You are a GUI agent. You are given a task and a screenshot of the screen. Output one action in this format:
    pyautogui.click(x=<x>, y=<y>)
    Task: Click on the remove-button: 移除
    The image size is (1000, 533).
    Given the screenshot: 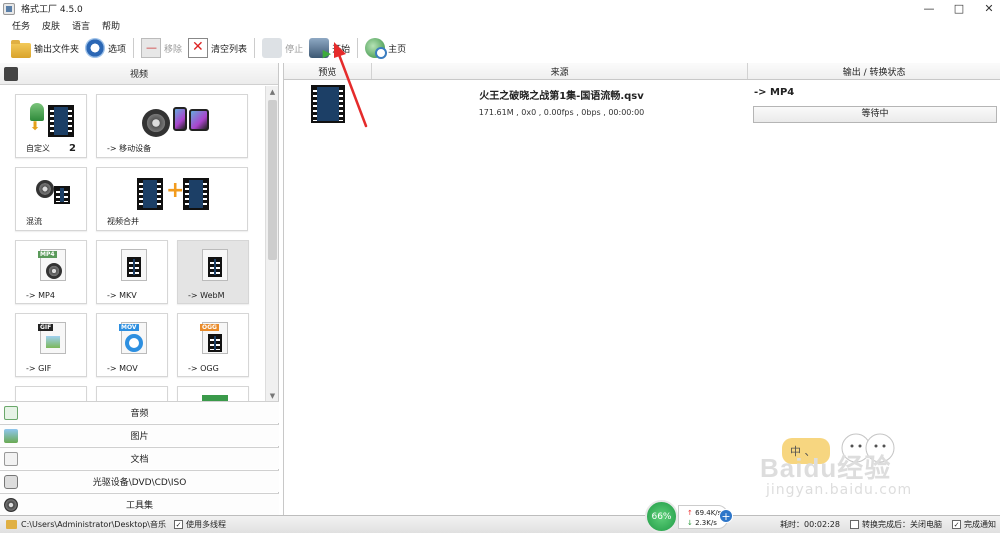 What is the action you would take?
    pyautogui.click(x=161, y=48)
    